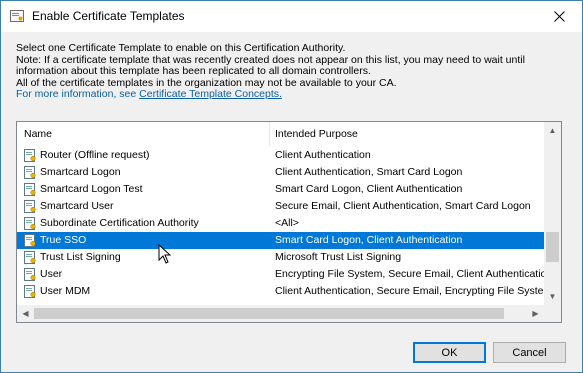 The image size is (583, 373). I want to click on vertical-scroll-thumb, so click(552, 247).